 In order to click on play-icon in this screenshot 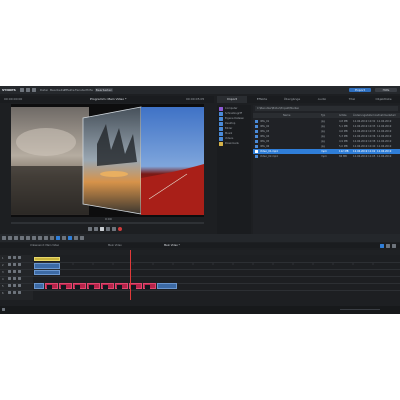, I will do `click(102, 229)`.